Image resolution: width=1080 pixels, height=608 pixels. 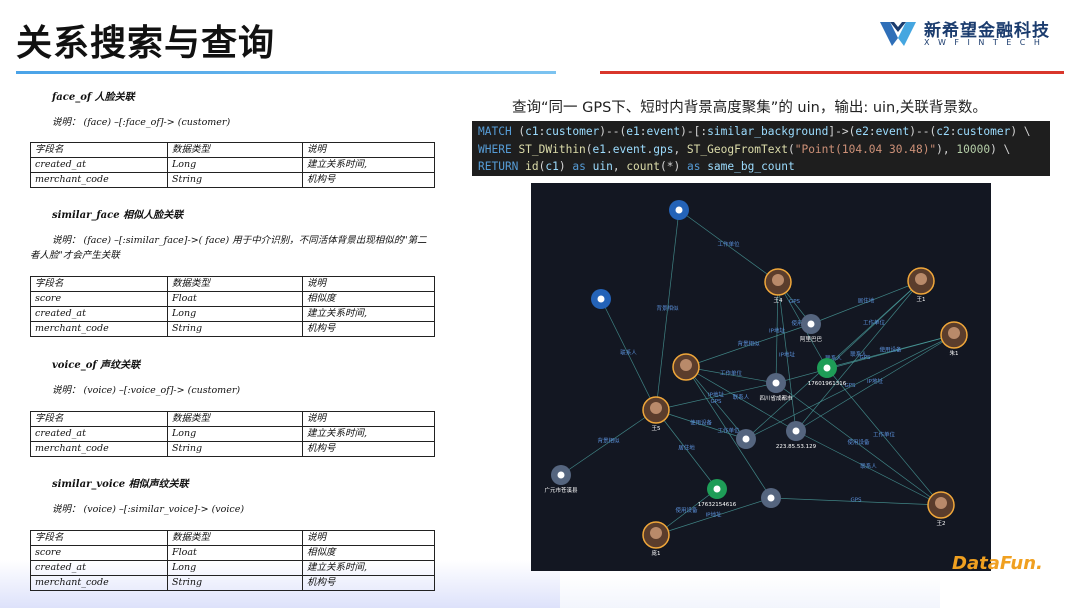 What do you see at coordinates (776, 398) in the screenshot?
I see `node-label: 四川省成都市` at bounding box center [776, 398].